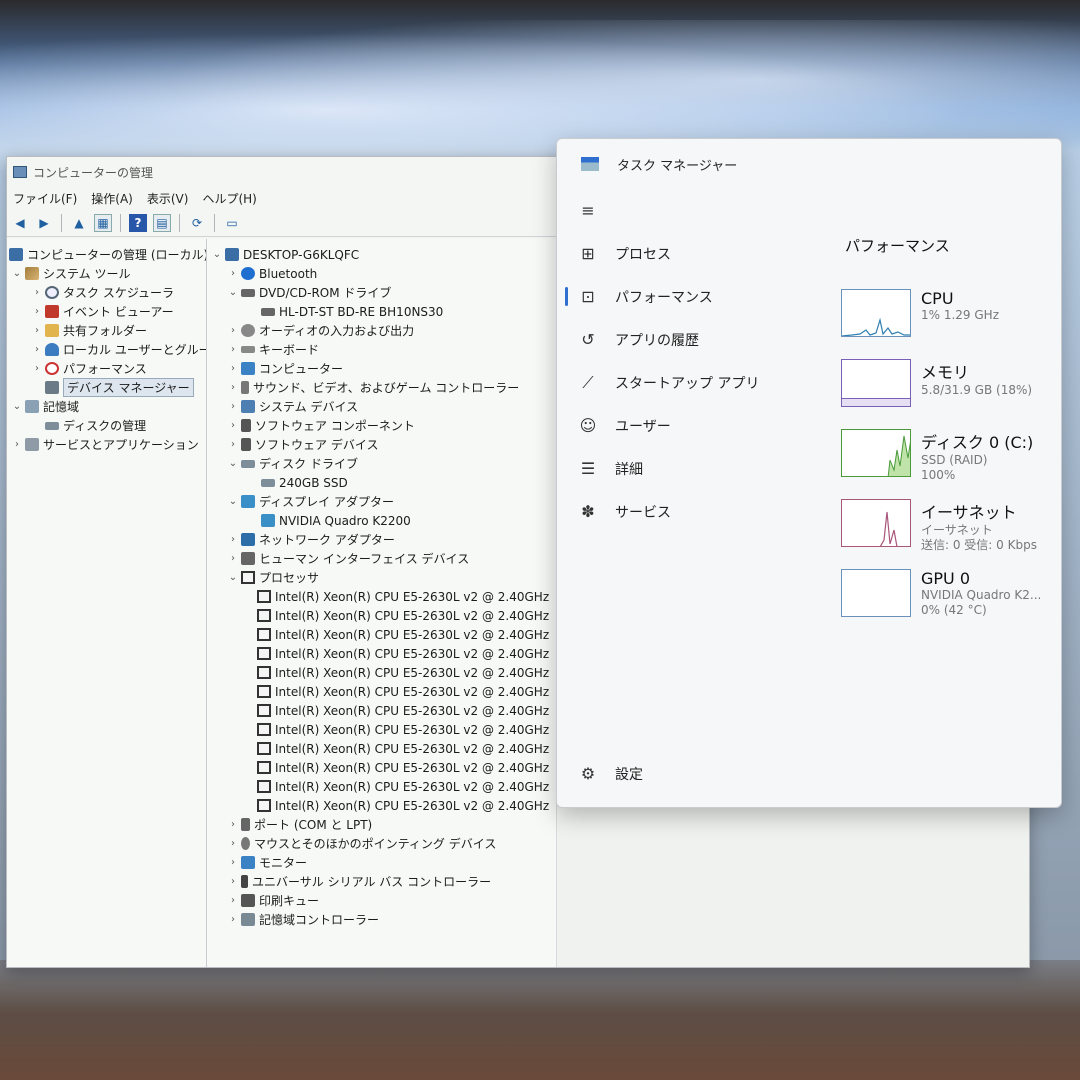 This screenshot has width=1080, height=1080. I want to click on tree-disk-management: ディスクの管理, so click(106, 425).